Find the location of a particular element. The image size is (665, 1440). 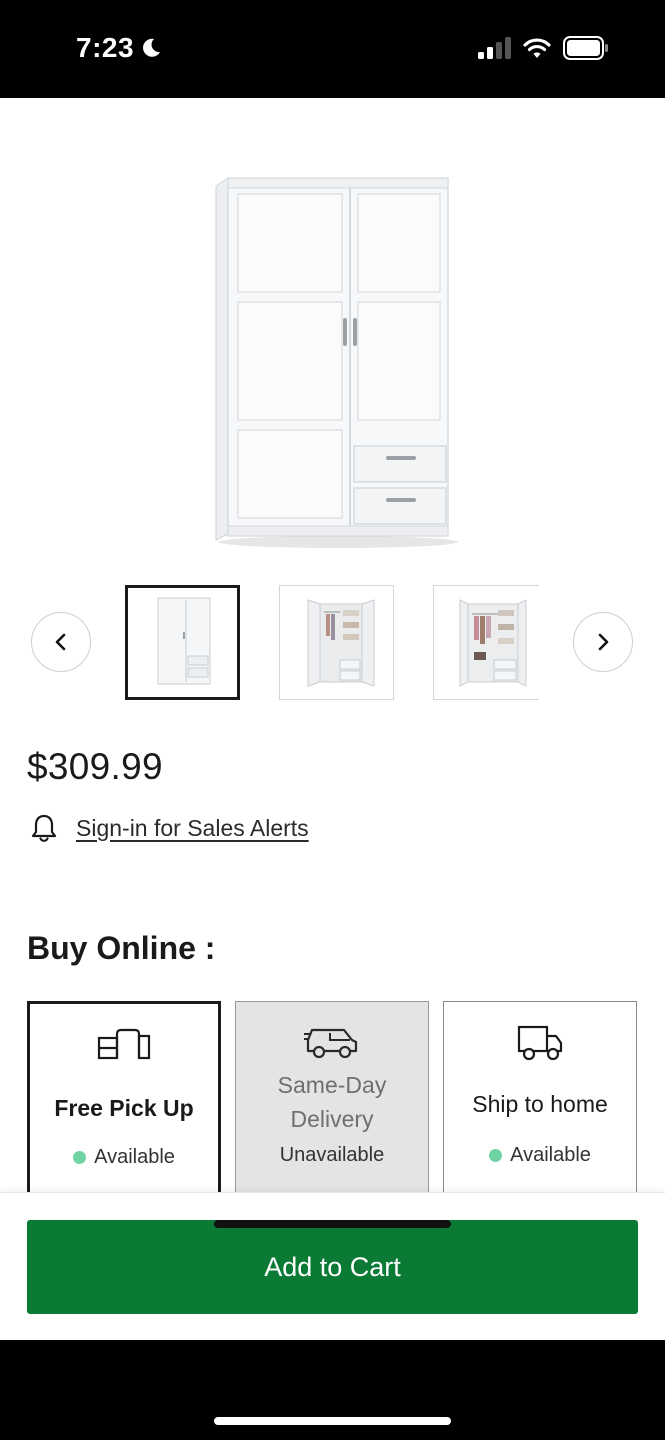

product-price: $309.99 is located at coordinates (95, 766).